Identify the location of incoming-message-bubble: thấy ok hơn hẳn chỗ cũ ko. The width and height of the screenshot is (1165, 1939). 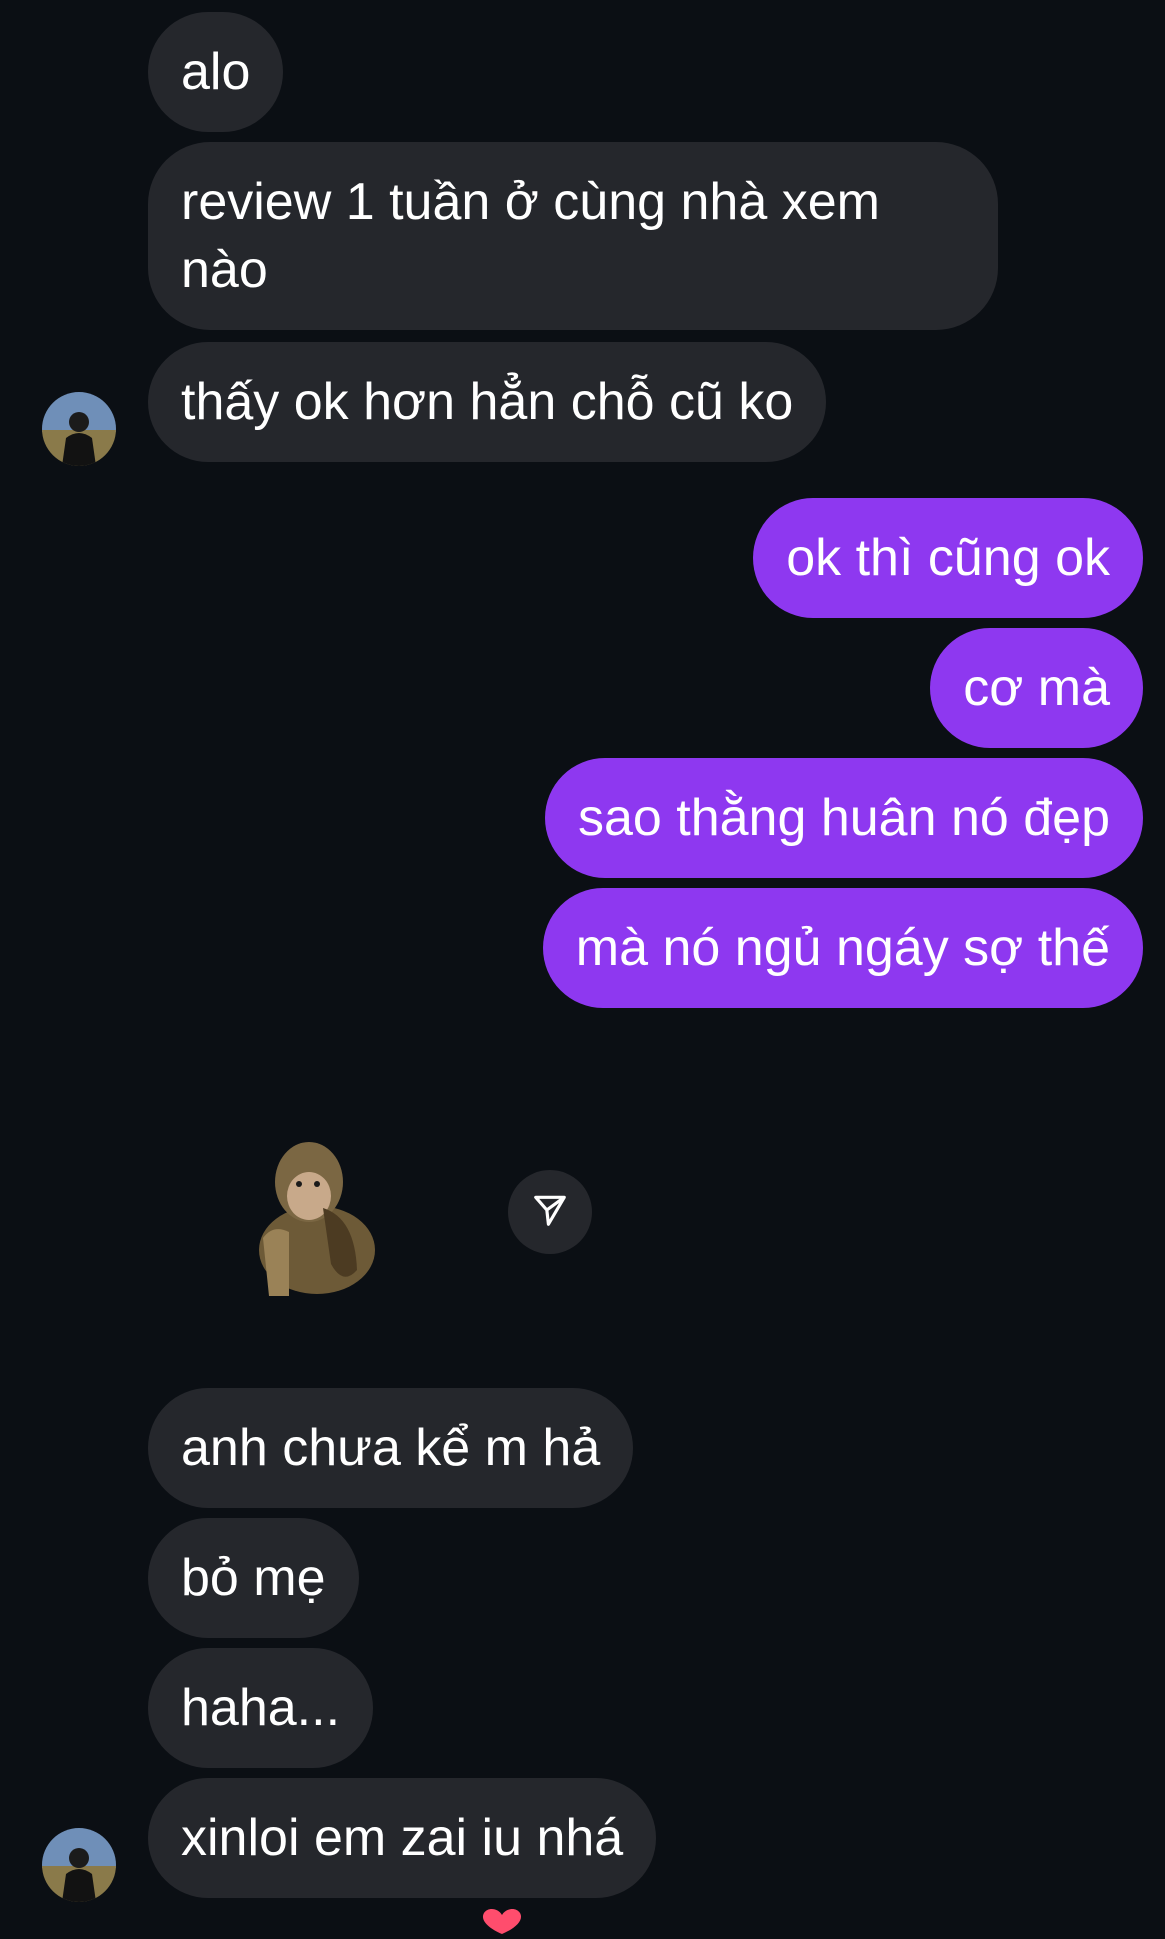
(487, 402).